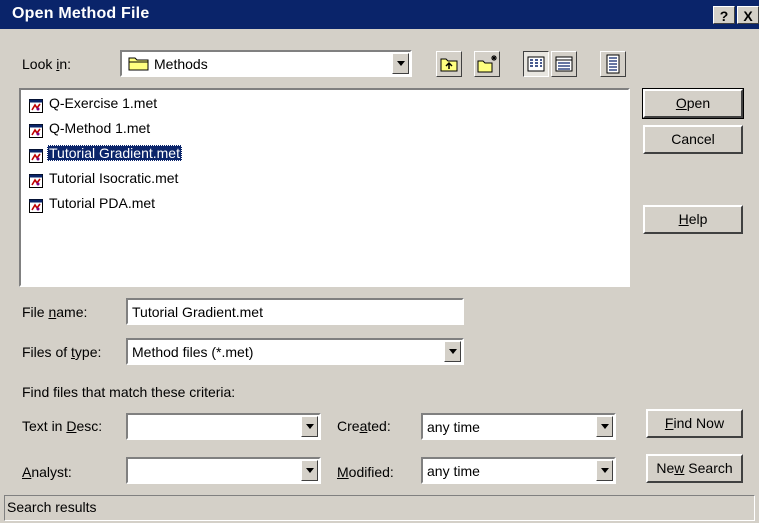 This screenshot has width=759, height=523. I want to click on created-label: Created:, so click(364, 426).